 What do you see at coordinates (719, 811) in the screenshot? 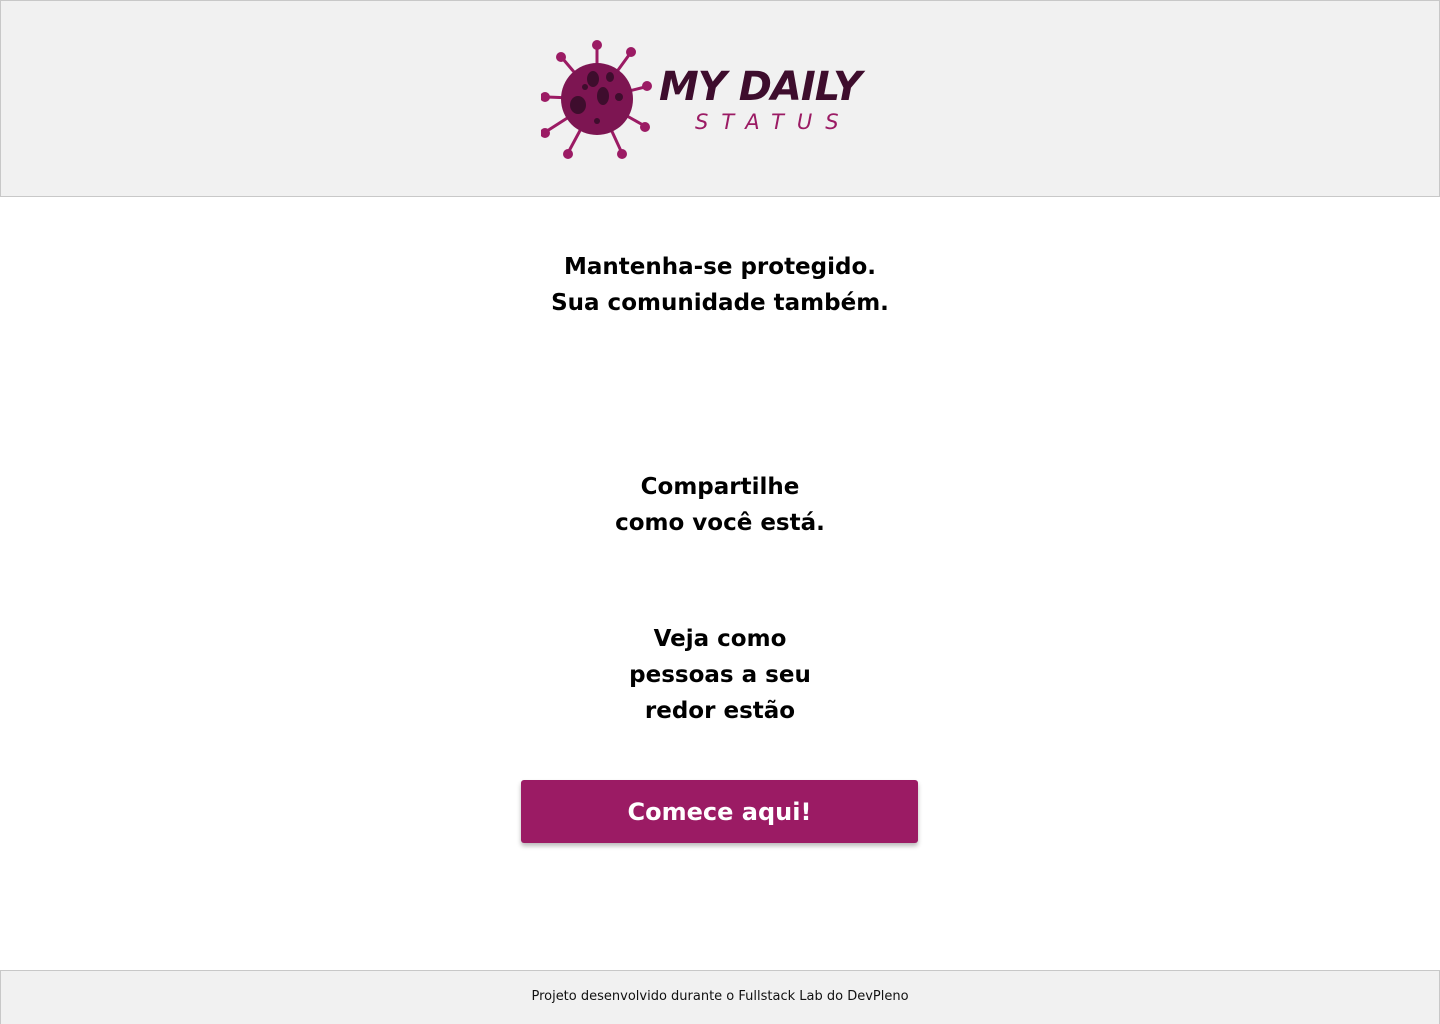
I see `start-button: Comece aqui!` at bounding box center [719, 811].